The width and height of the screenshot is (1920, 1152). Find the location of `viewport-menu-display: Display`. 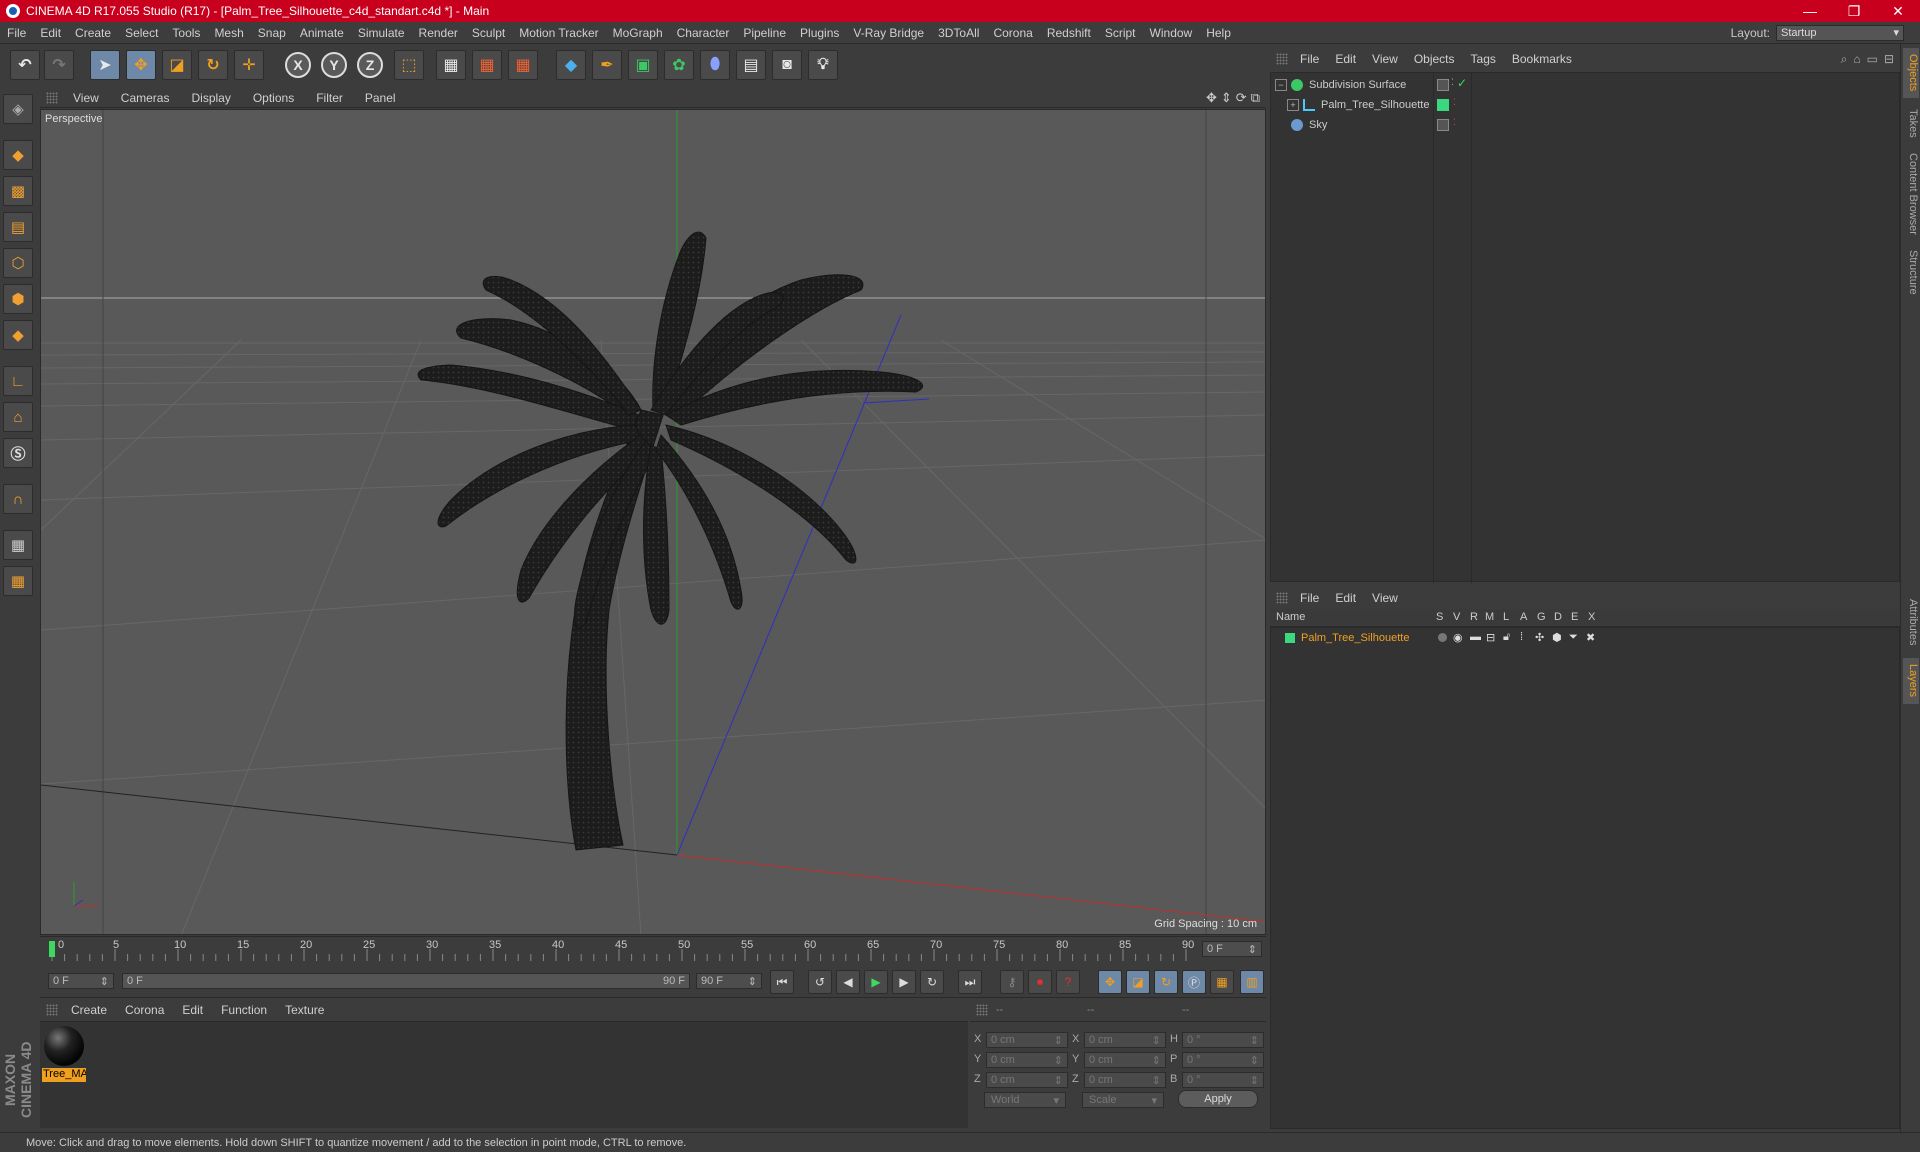

viewport-menu-display: Display is located at coordinates (210, 98).